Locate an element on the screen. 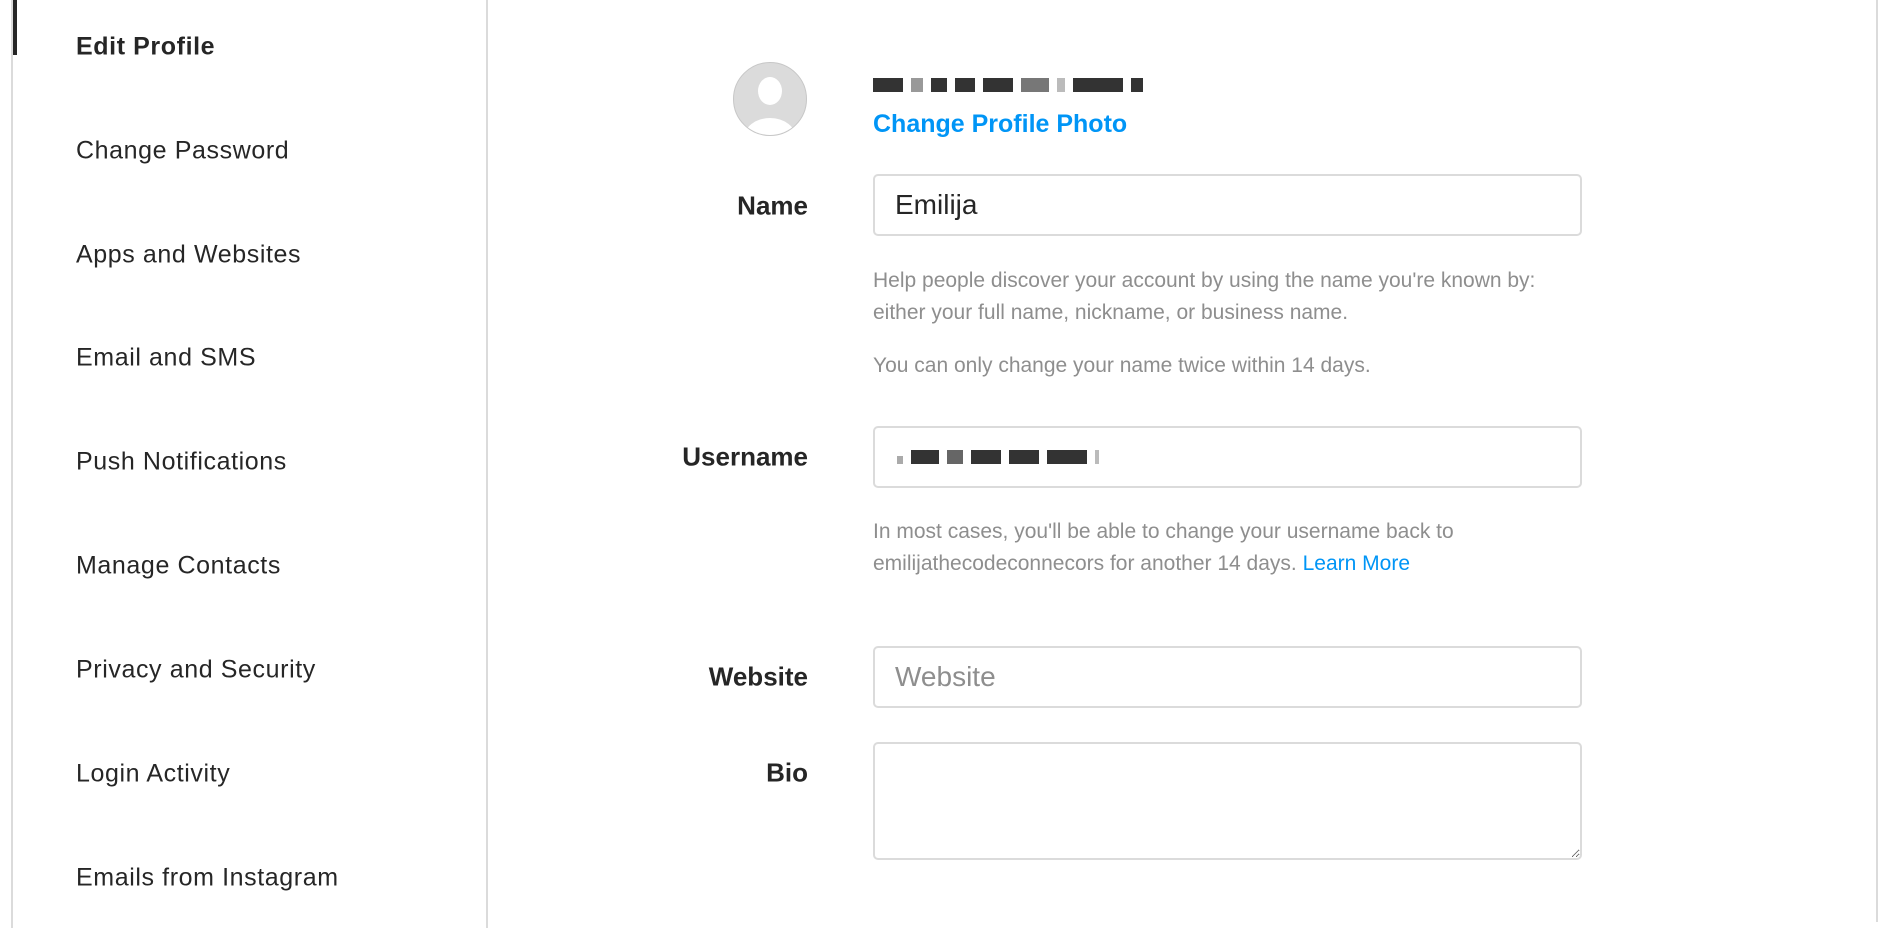 The width and height of the screenshot is (1884, 928). username-value-redacted is located at coordinates (998, 457).